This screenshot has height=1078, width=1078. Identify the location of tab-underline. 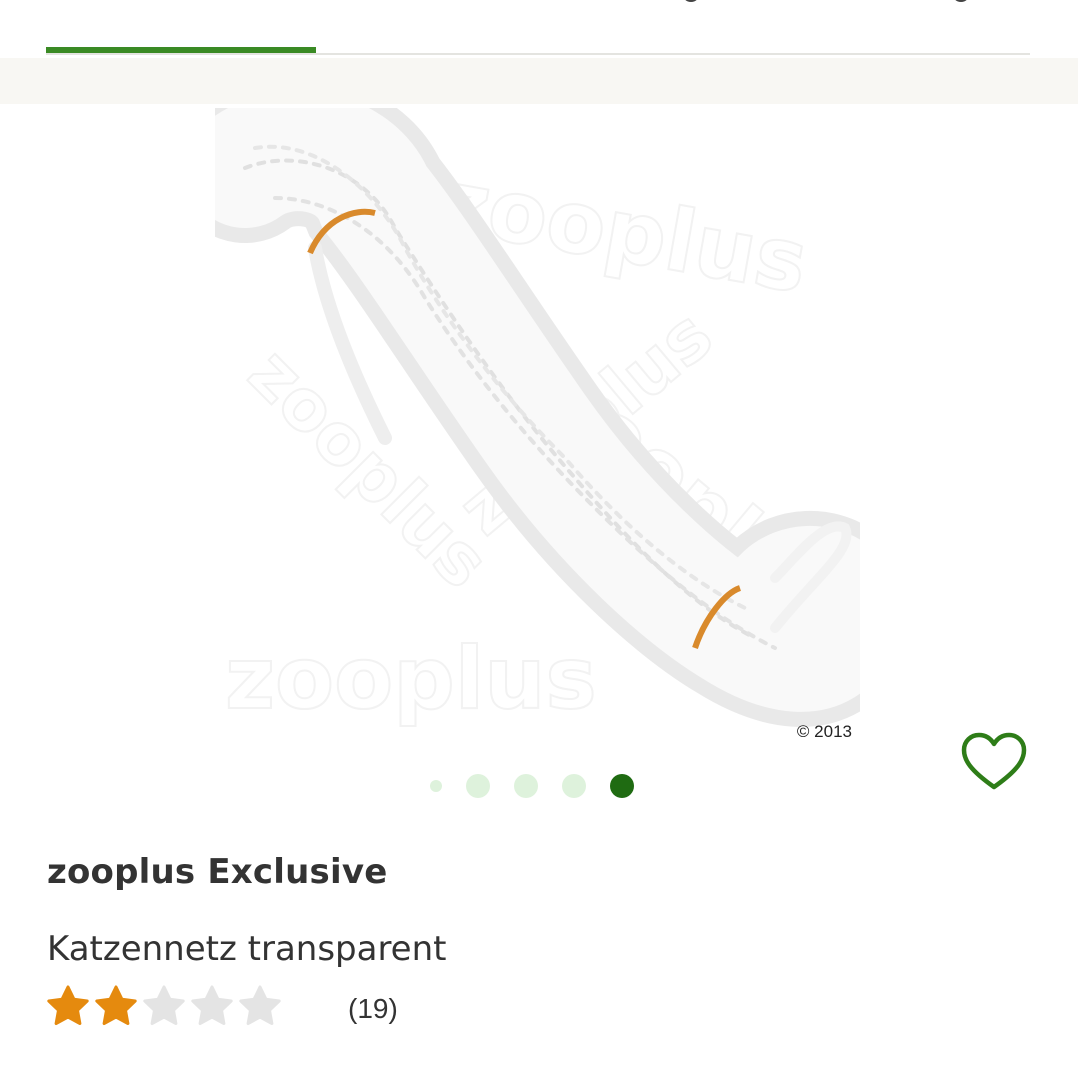
(538, 54).